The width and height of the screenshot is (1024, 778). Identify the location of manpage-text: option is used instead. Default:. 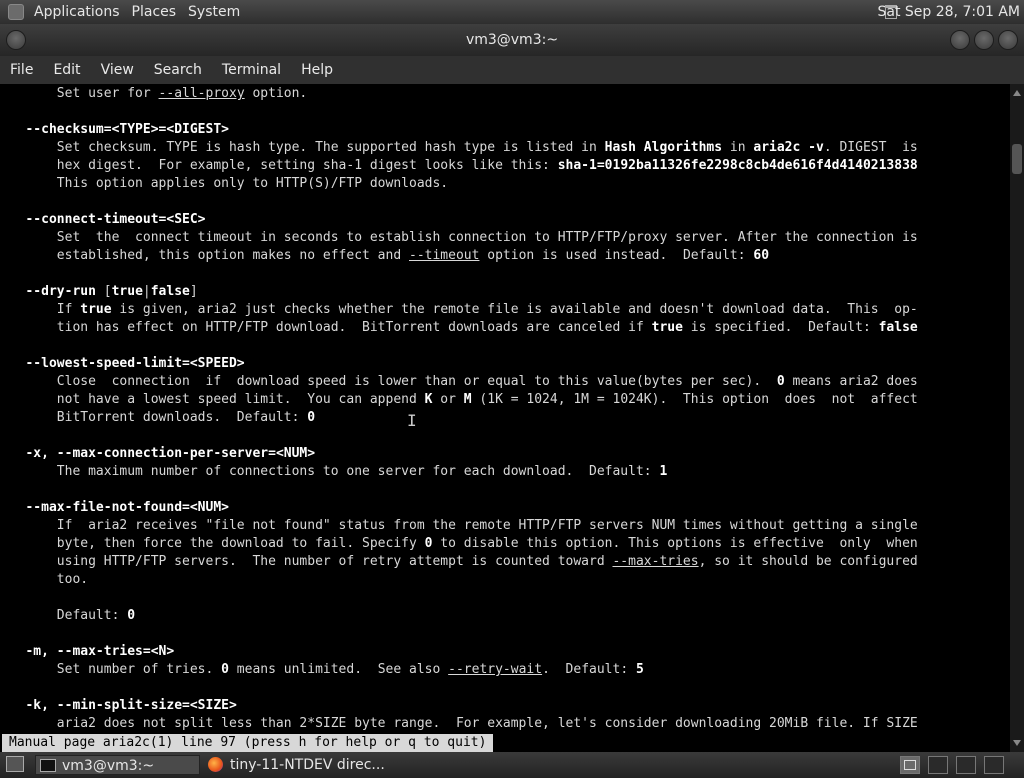
(616, 255).